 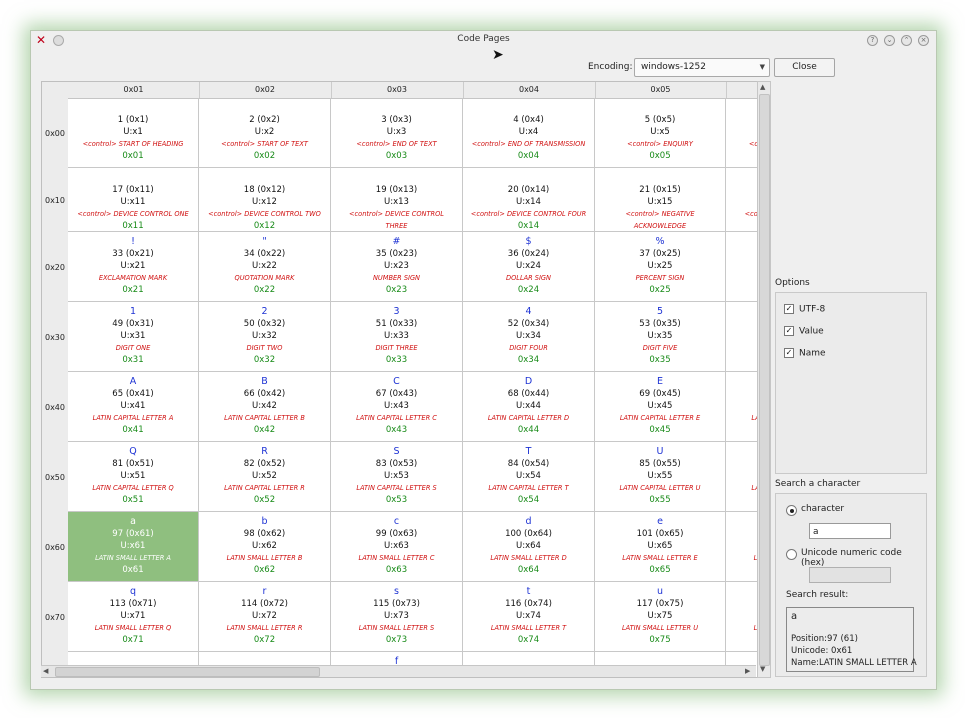 What do you see at coordinates (660, 534) in the screenshot?
I see `cell-value: 101 (0x65)` at bounding box center [660, 534].